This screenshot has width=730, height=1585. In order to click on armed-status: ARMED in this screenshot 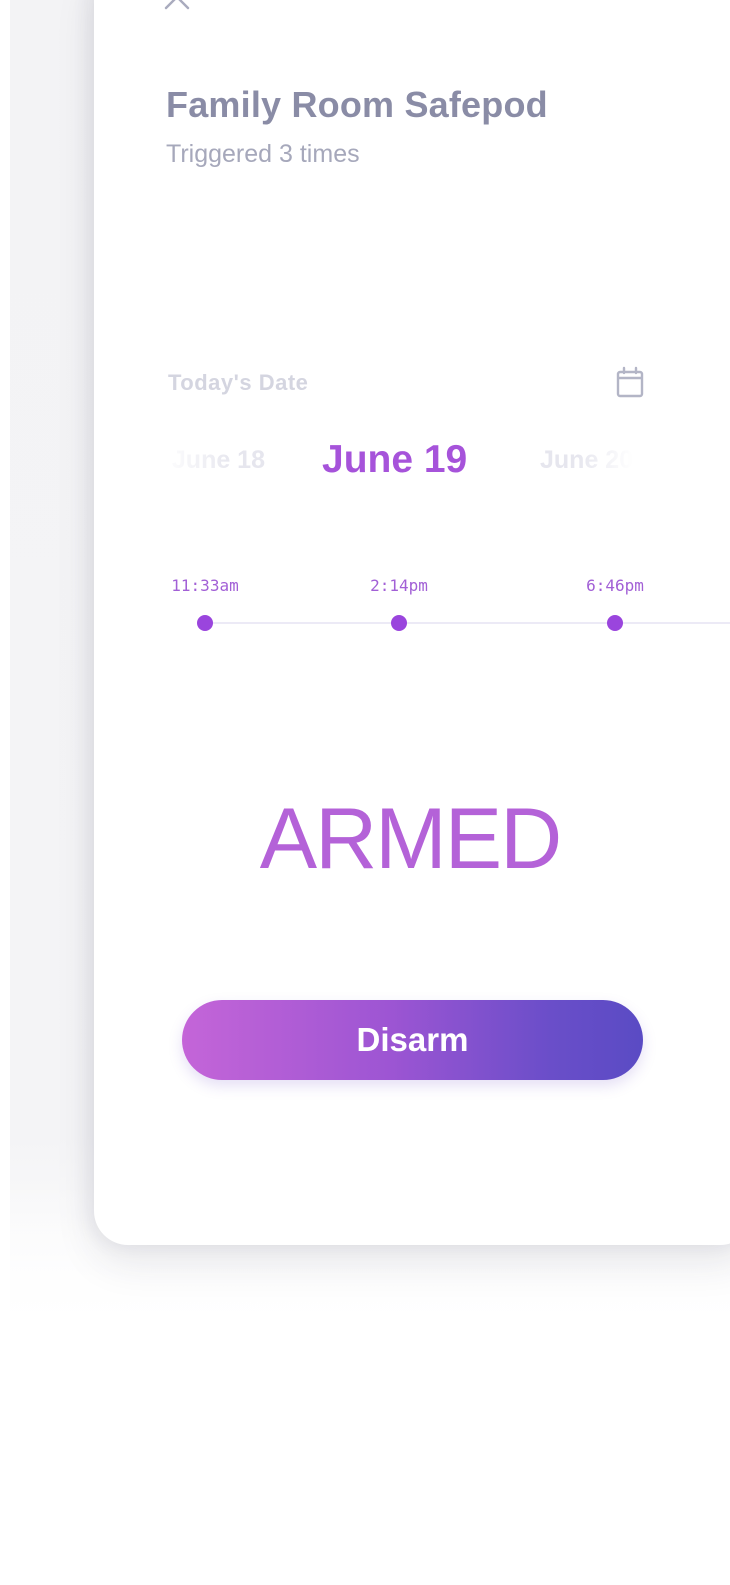, I will do `click(411, 839)`.